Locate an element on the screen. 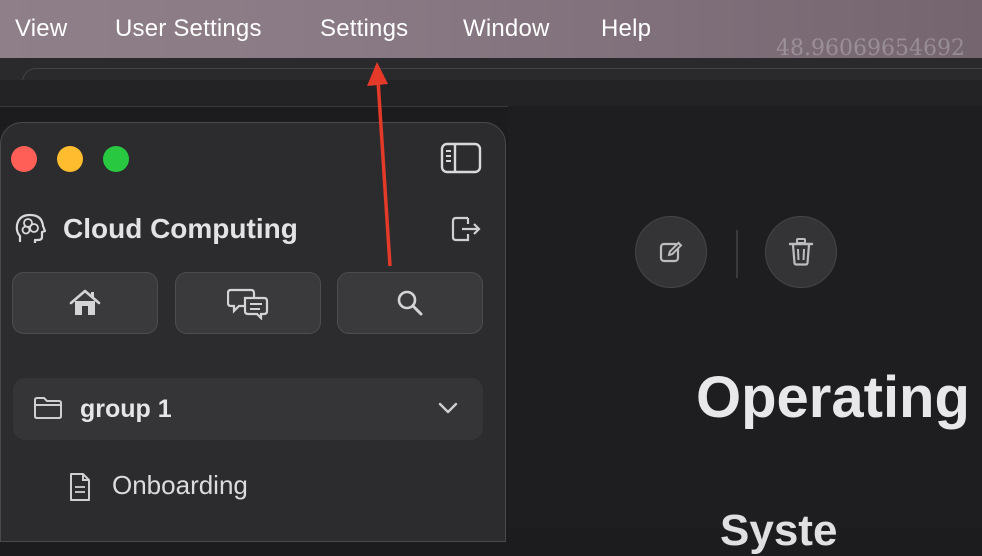 The width and height of the screenshot is (982, 556). chat-button is located at coordinates (248, 303).